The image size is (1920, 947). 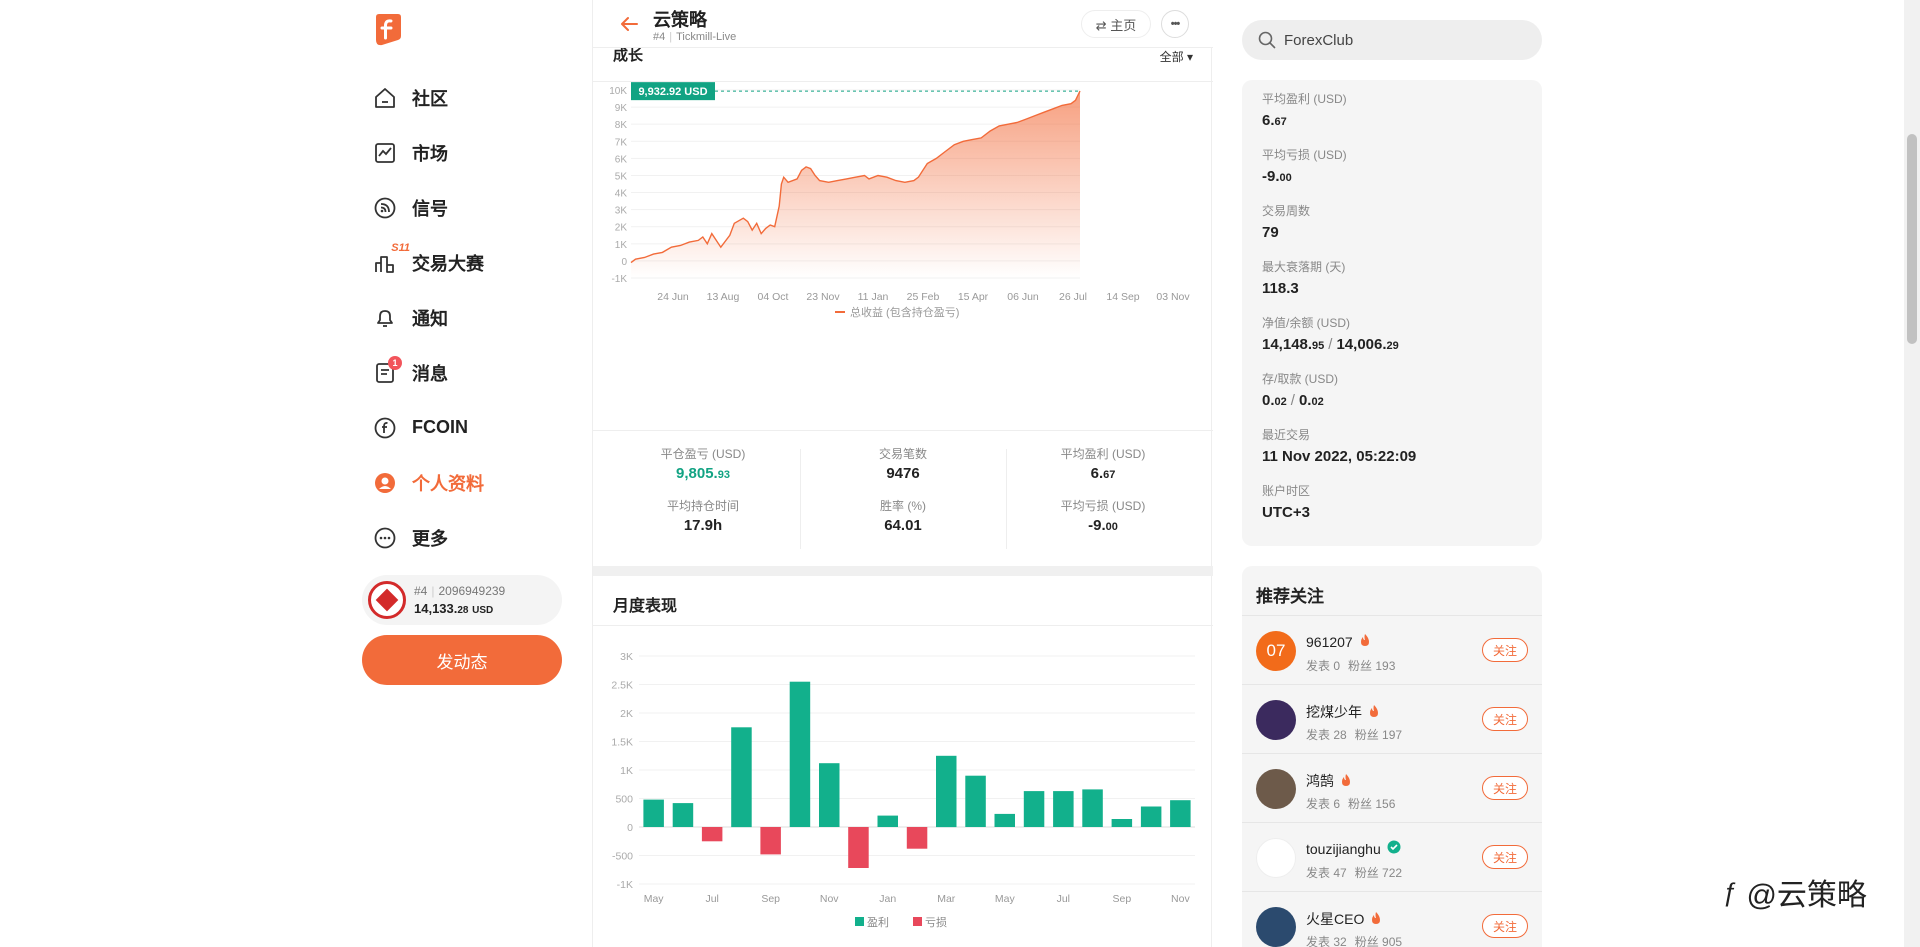 I want to click on account-card: #4 | 2096949239 14,133.28 USD, so click(x=462, y=600).